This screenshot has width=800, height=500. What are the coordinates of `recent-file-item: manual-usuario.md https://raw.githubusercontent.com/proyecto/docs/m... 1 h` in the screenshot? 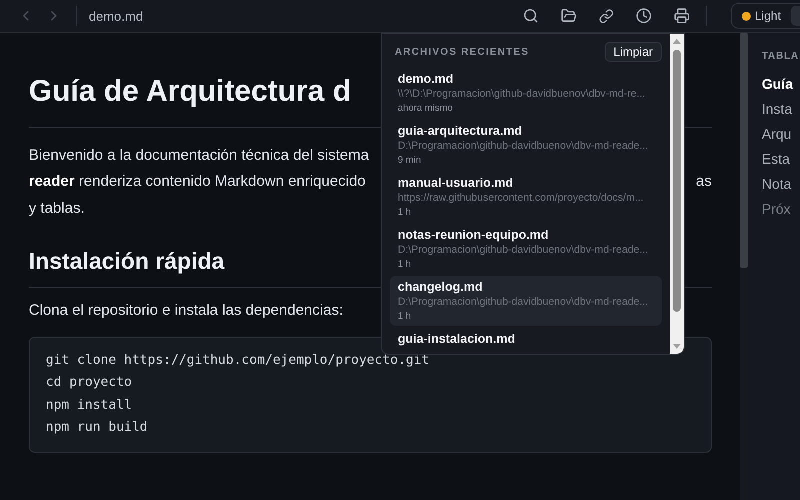 It's located at (526, 197).